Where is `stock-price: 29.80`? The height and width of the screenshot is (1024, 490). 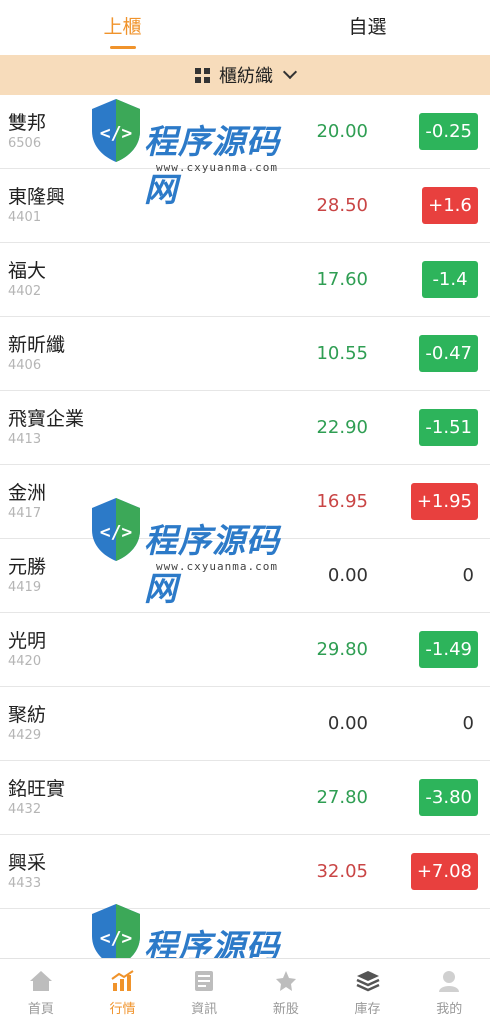 stock-price: 29.80 is located at coordinates (342, 649).